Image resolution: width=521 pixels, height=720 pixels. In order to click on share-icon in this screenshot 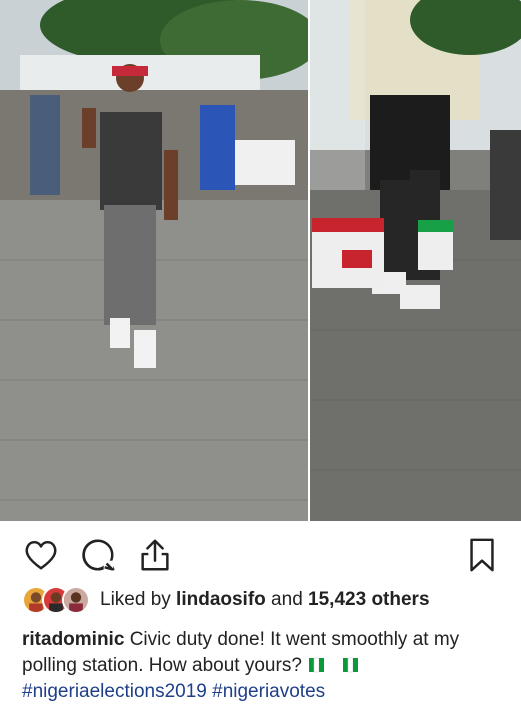, I will do `click(155, 555)`.